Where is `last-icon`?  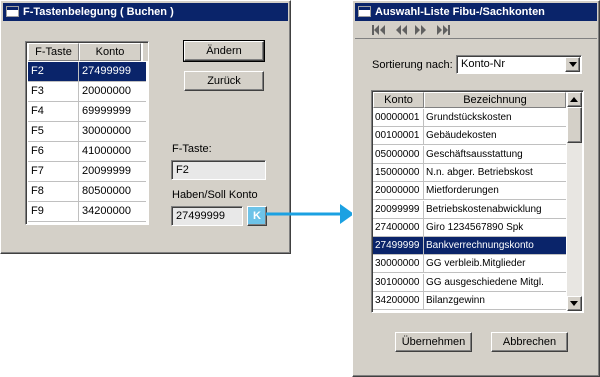
last-icon is located at coordinates (443, 30).